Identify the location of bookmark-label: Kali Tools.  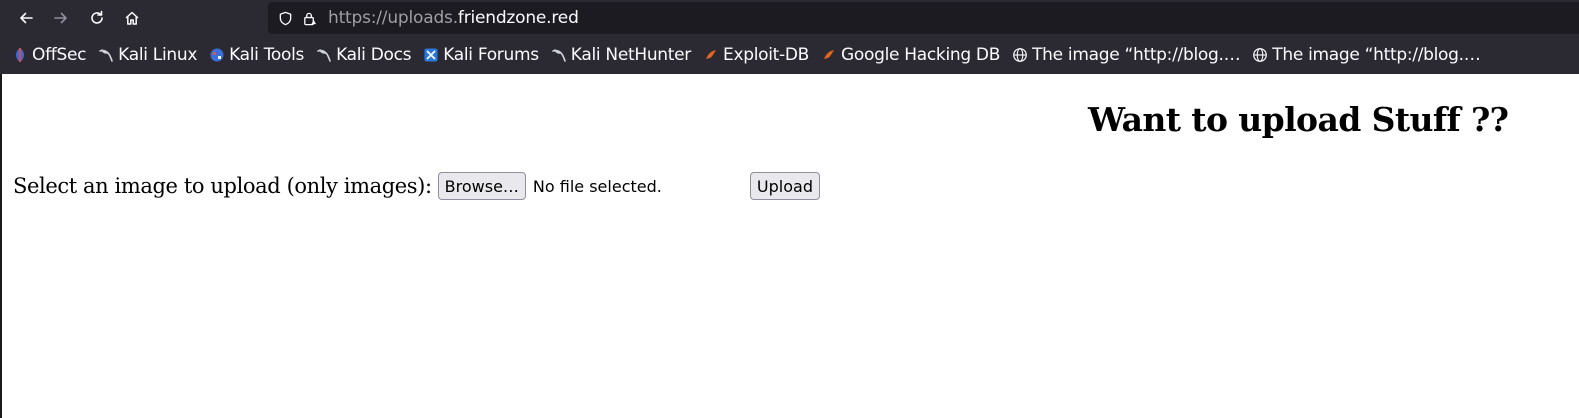
(267, 55).